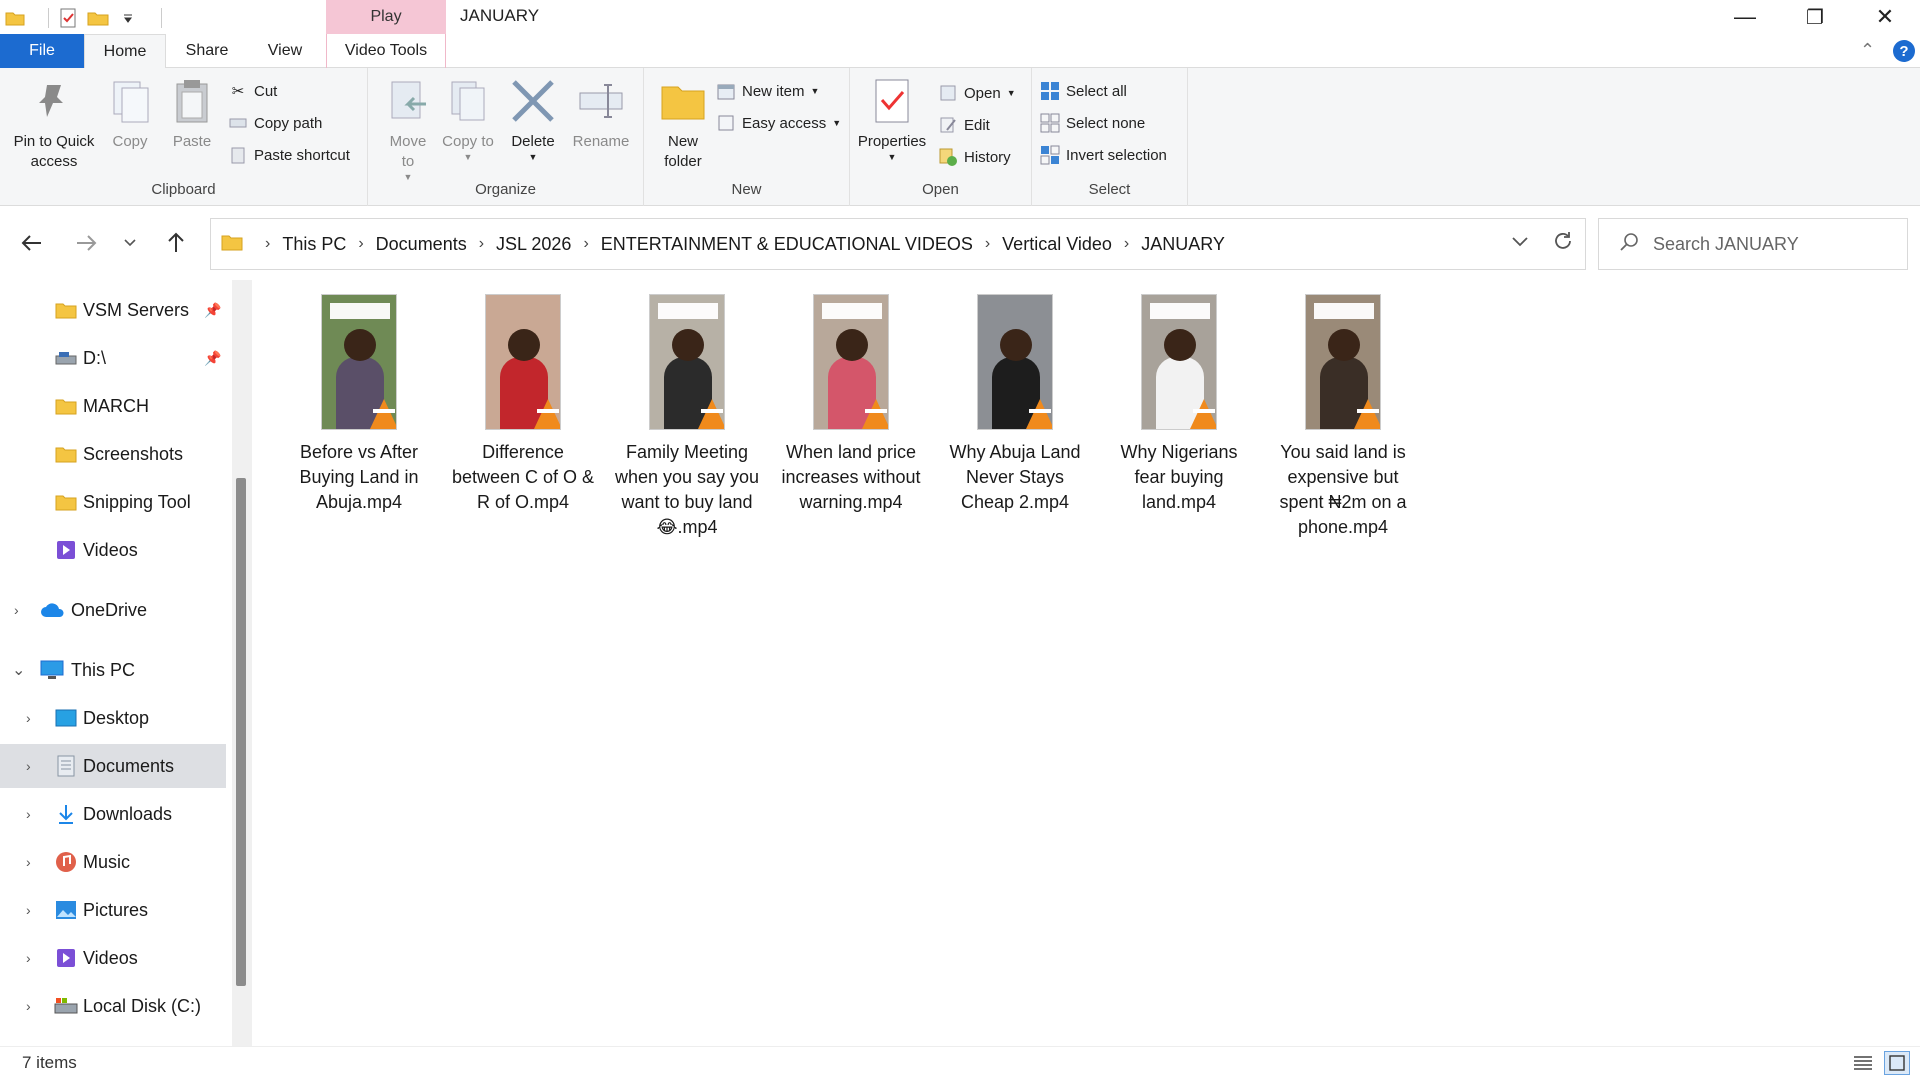 The height and width of the screenshot is (1080, 1920). I want to click on delete-button: Delete ▼, so click(533, 119).